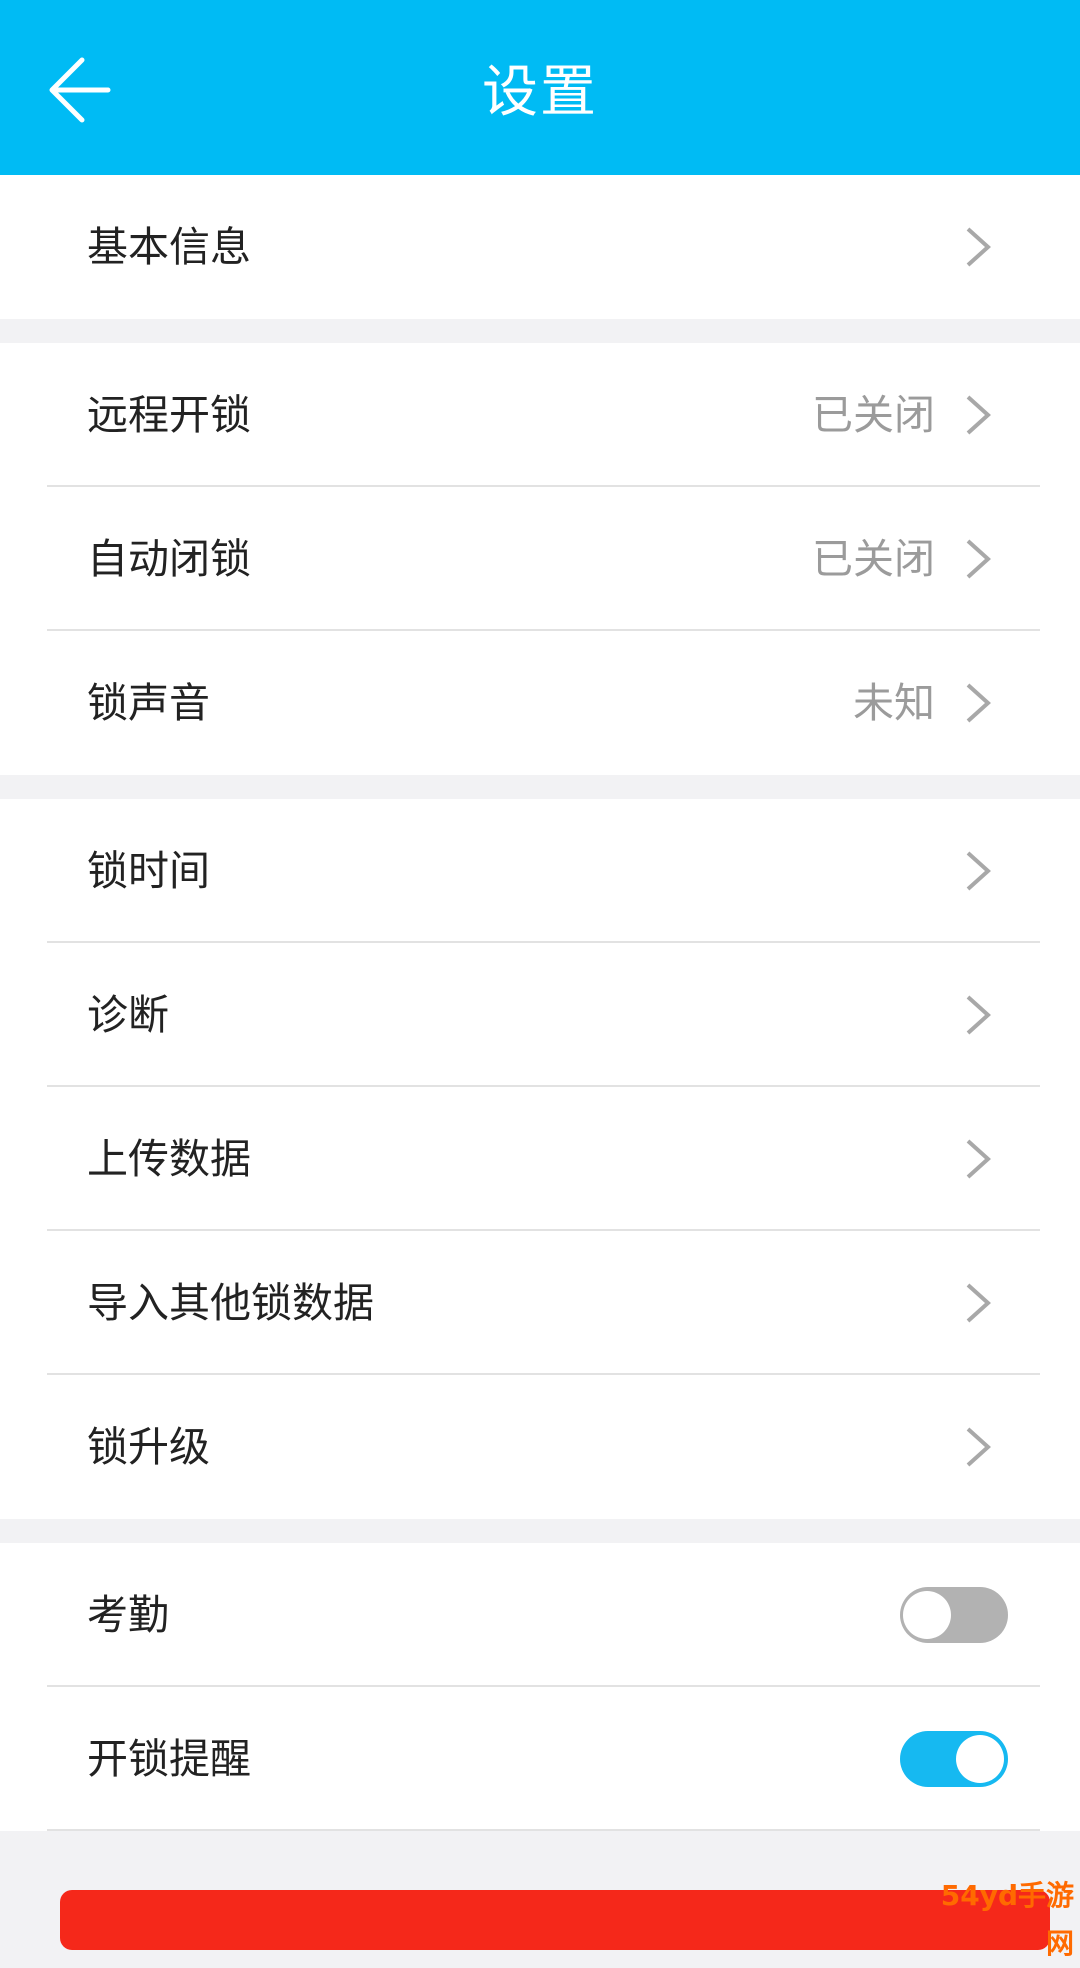 The width and height of the screenshot is (1080, 1968). What do you see at coordinates (540, 92) in the screenshot?
I see `page-title: 设置` at bounding box center [540, 92].